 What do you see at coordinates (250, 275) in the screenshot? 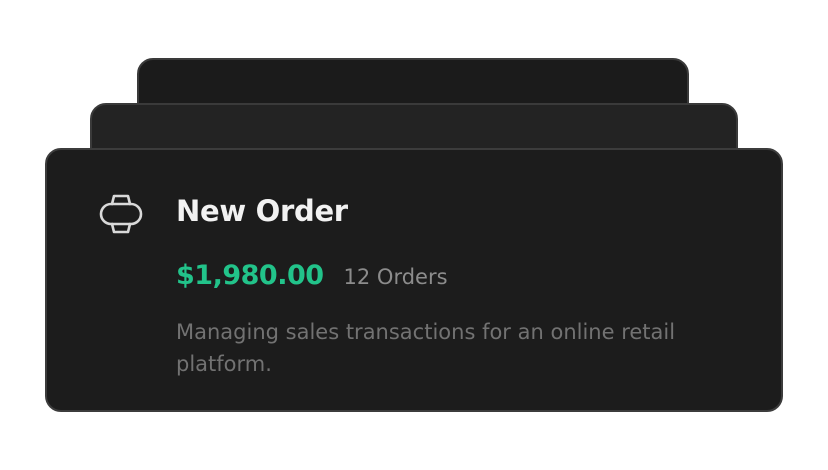
I see `order-total: $1,980.00` at bounding box center [250, 275].